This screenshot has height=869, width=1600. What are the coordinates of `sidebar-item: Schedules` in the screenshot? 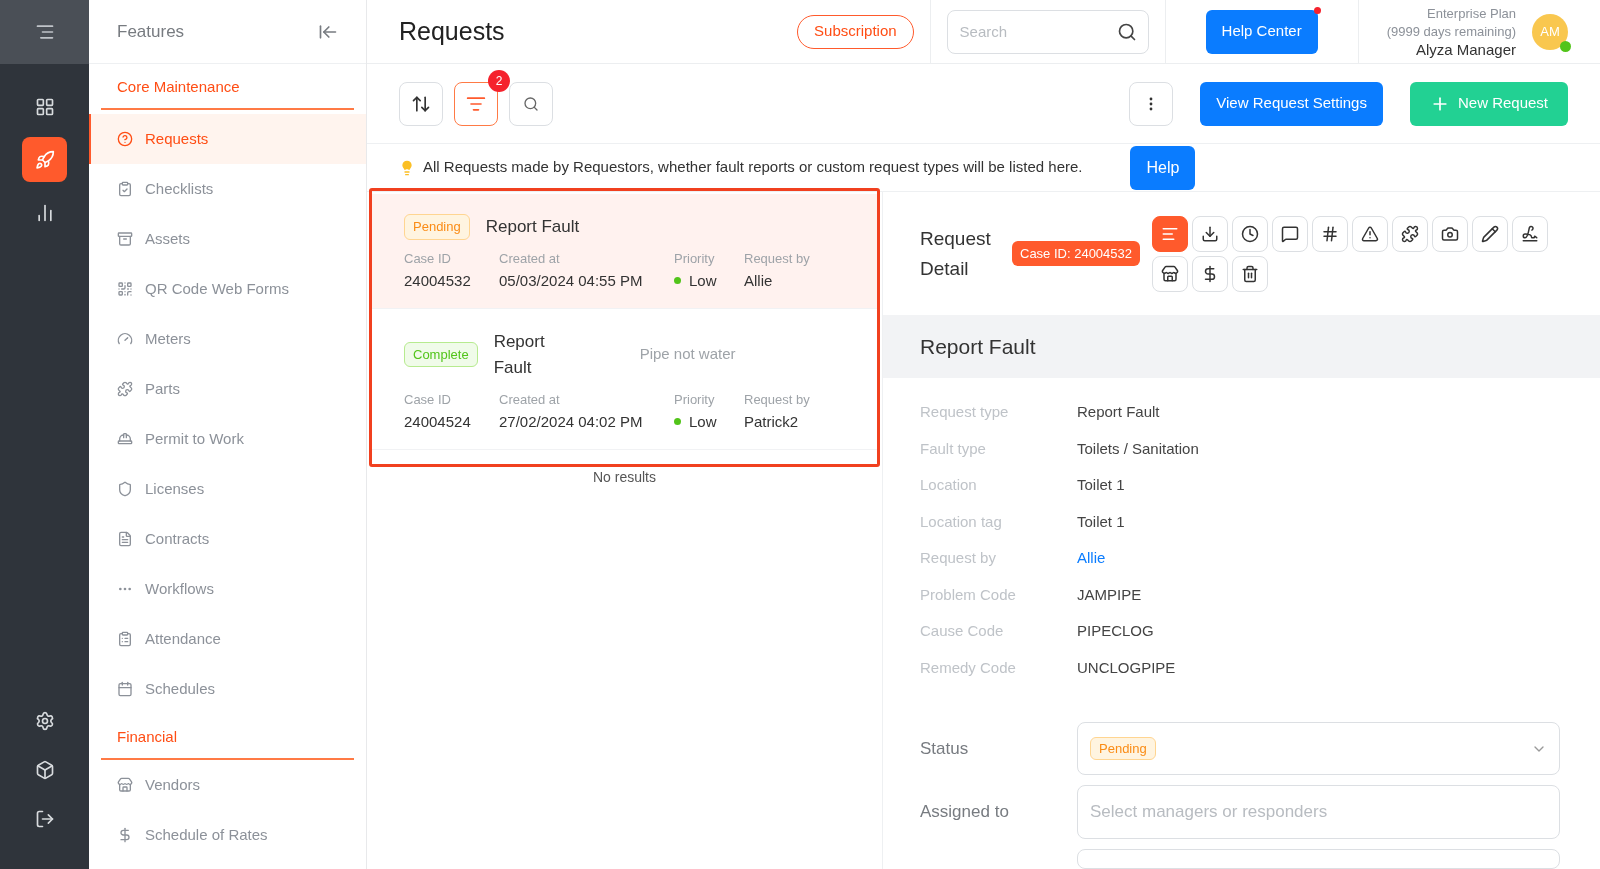 It's located at (227, 689).